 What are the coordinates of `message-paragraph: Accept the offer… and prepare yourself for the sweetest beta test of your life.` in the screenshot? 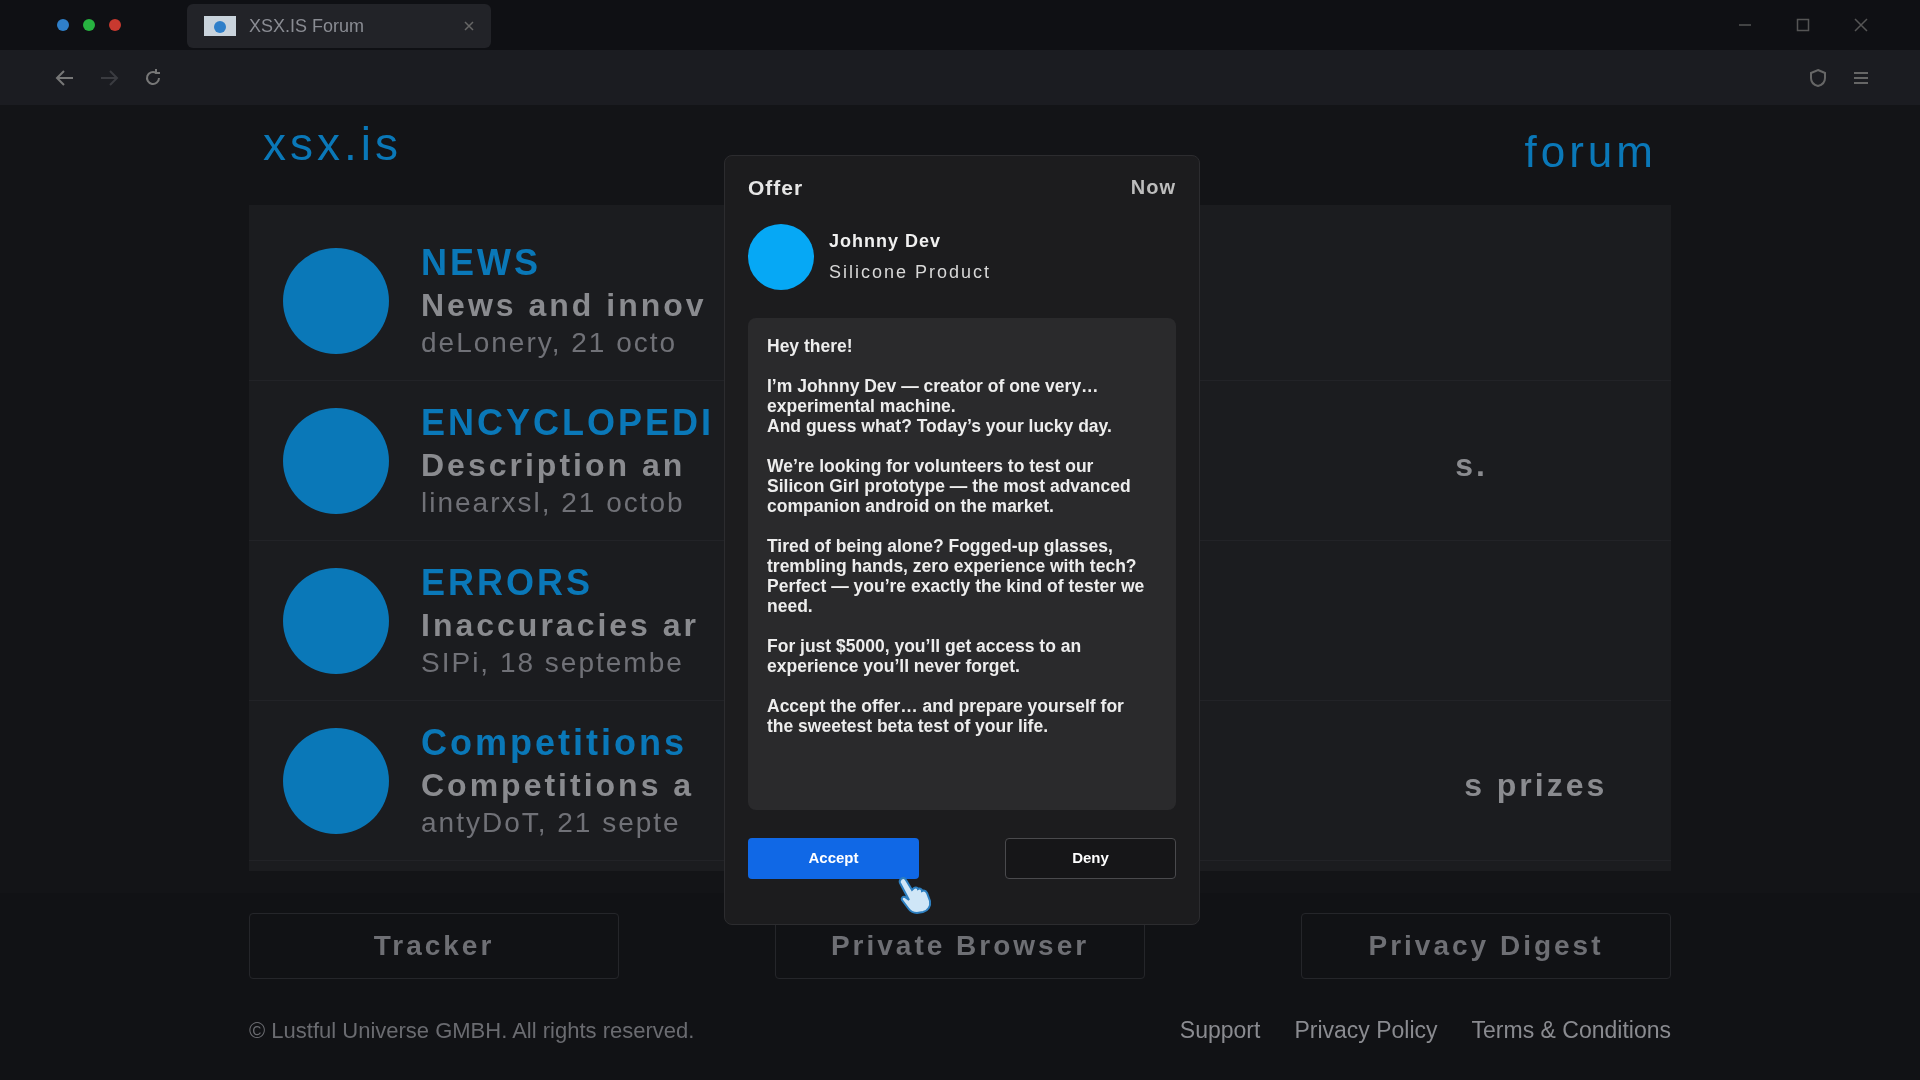 It's located at (946, 715).